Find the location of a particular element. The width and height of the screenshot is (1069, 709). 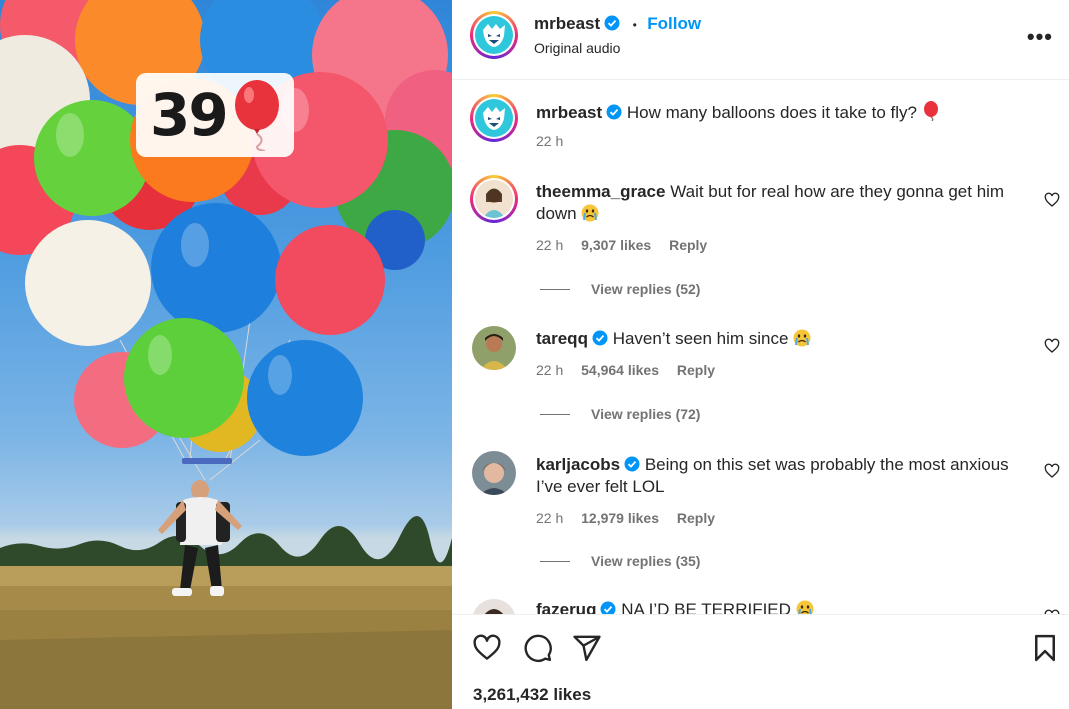

balloon-emoji-icon is located at coordinates (930, 111).